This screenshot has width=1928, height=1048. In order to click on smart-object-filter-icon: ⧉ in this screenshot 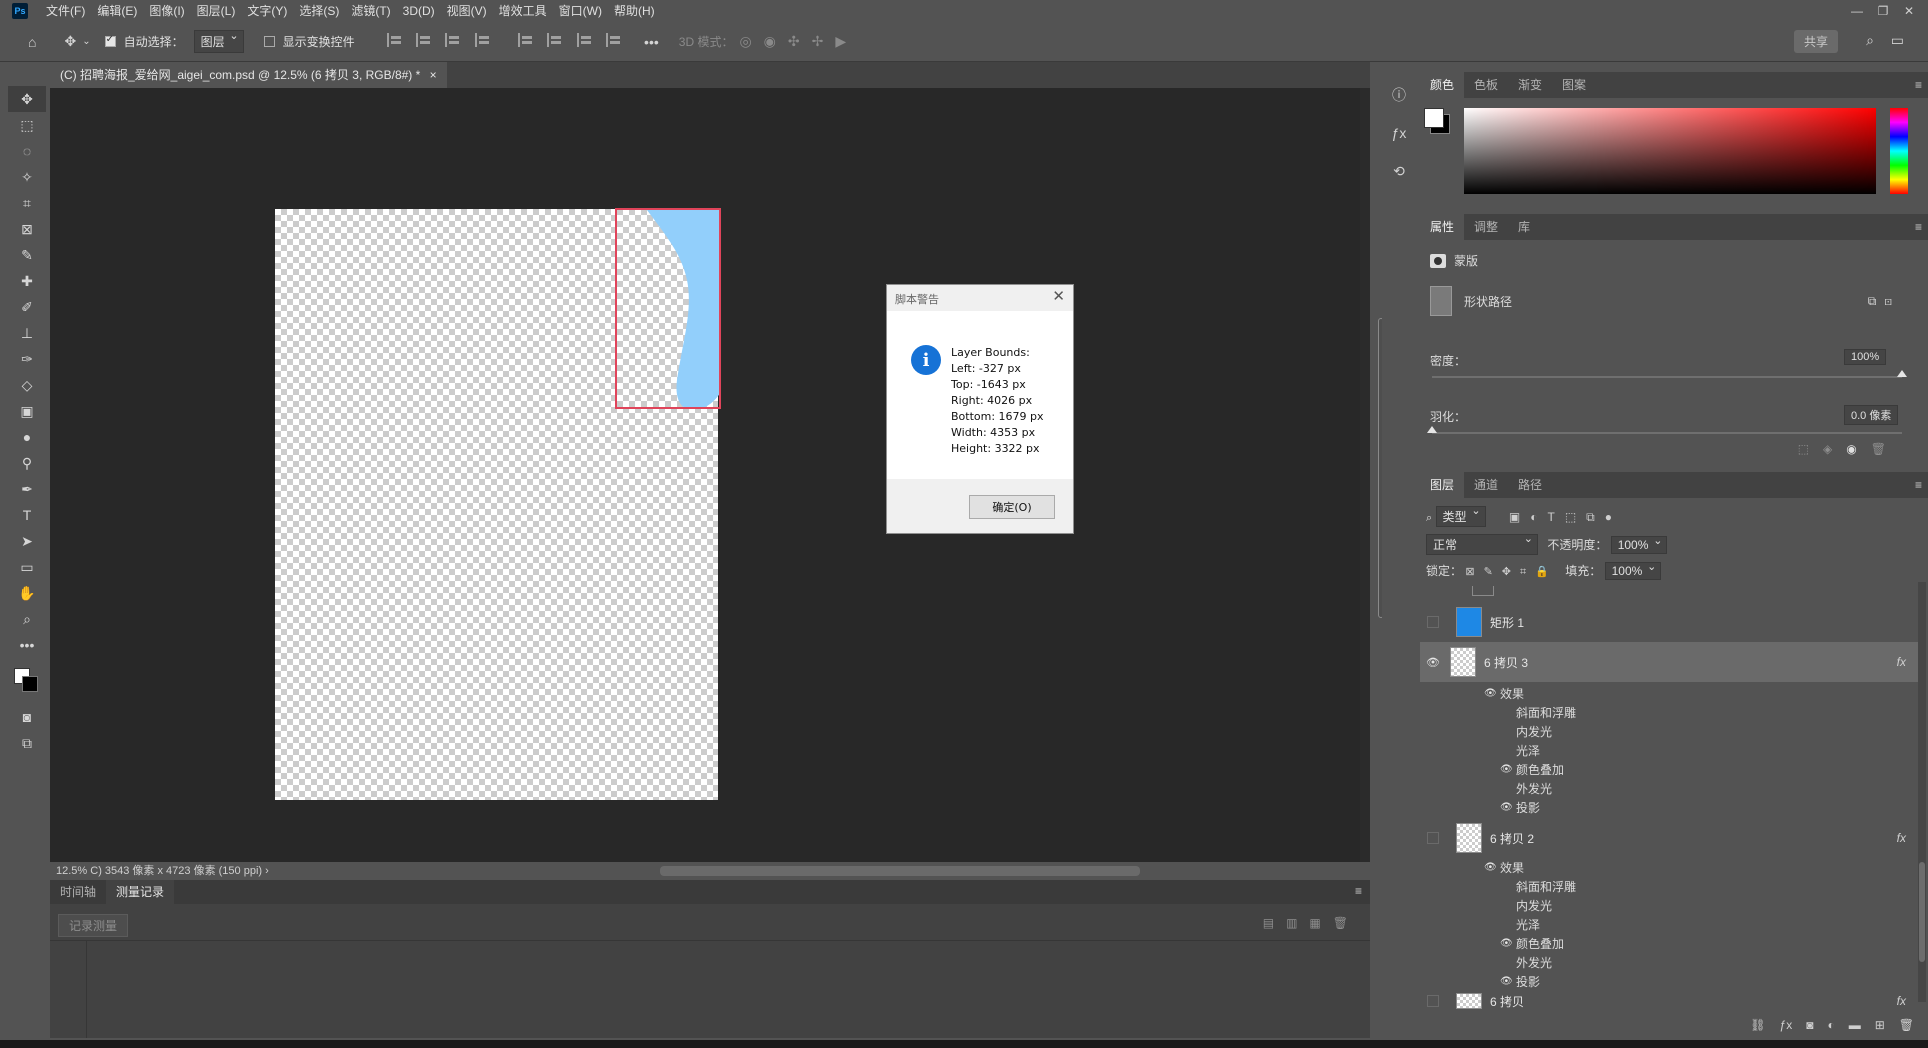, I will do `click(1595, 517)`.